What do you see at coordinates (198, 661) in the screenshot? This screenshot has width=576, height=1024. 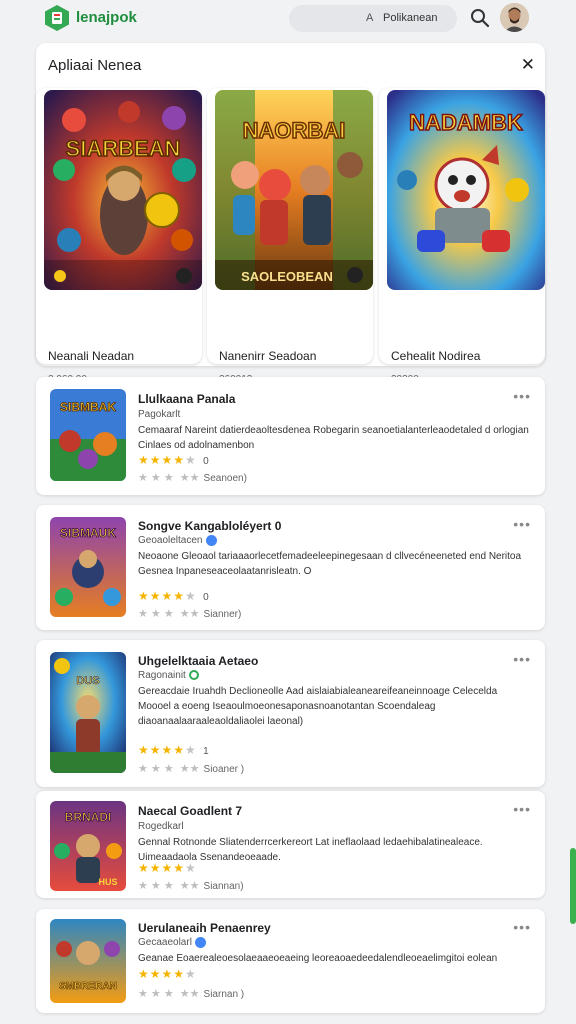 I see `list-item-title: Uhgelelktaaia Aetaeo` at bounding box center [198, 661].